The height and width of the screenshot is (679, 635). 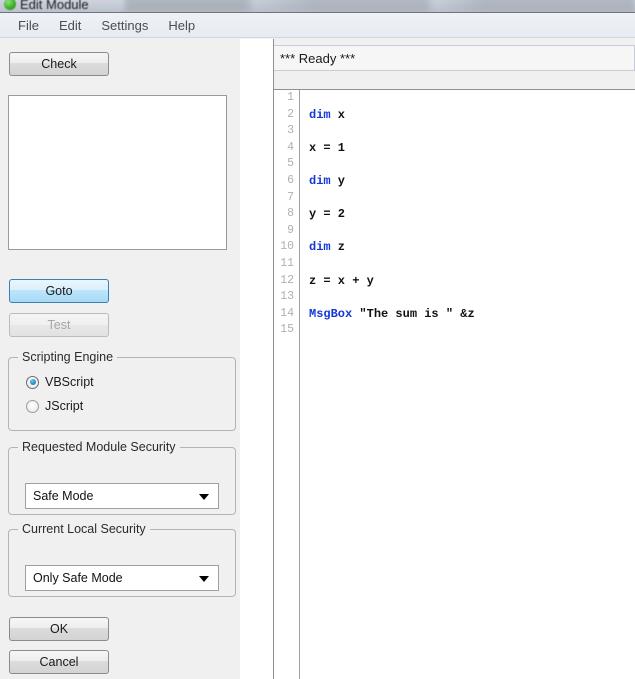 I want to click on code-line: 10 dim z, so click(x=454, y=247).